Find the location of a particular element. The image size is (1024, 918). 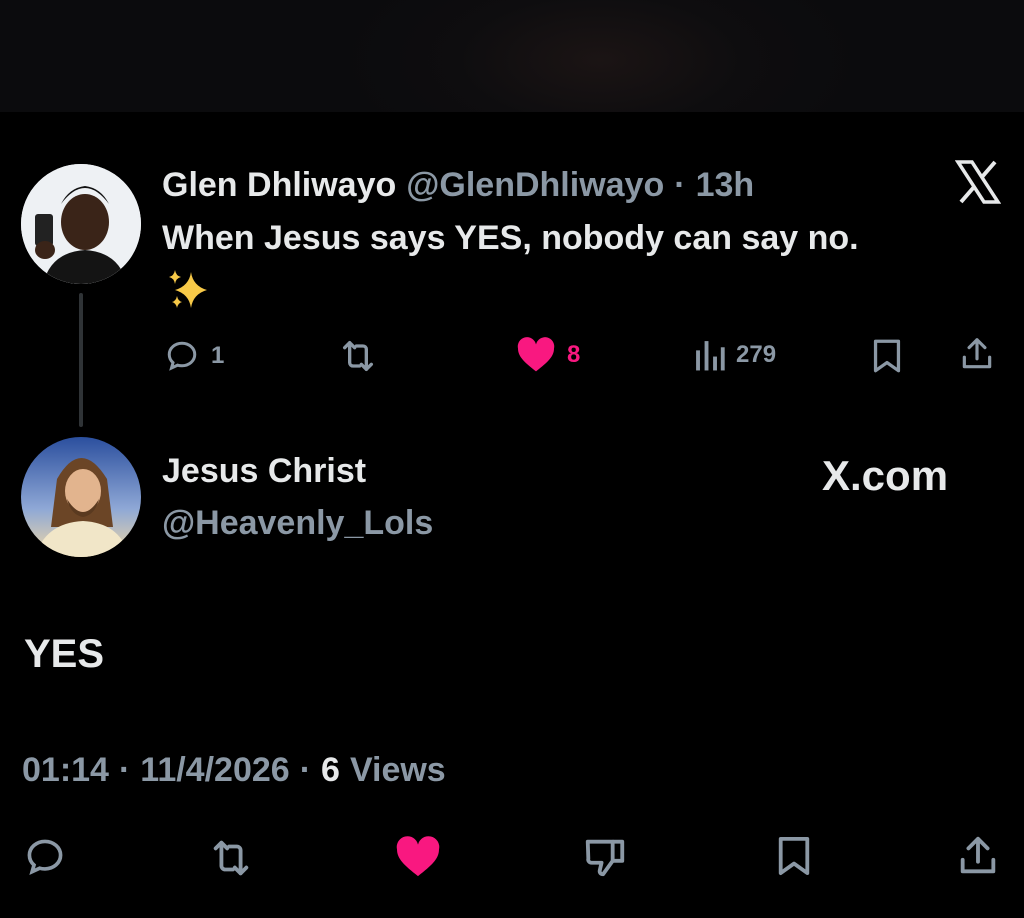

reply-button is located at coordinates (45, 859).